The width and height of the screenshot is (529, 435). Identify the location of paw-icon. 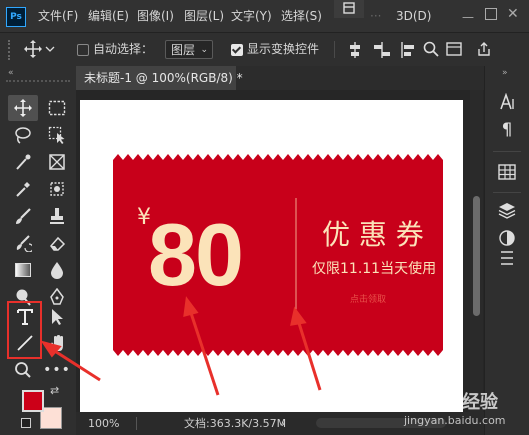
(450, 400).